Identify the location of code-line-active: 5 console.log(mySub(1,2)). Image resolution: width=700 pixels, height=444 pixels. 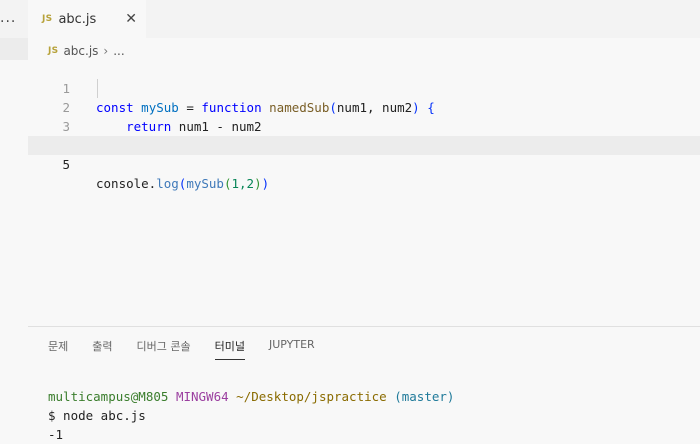
(364, 163).